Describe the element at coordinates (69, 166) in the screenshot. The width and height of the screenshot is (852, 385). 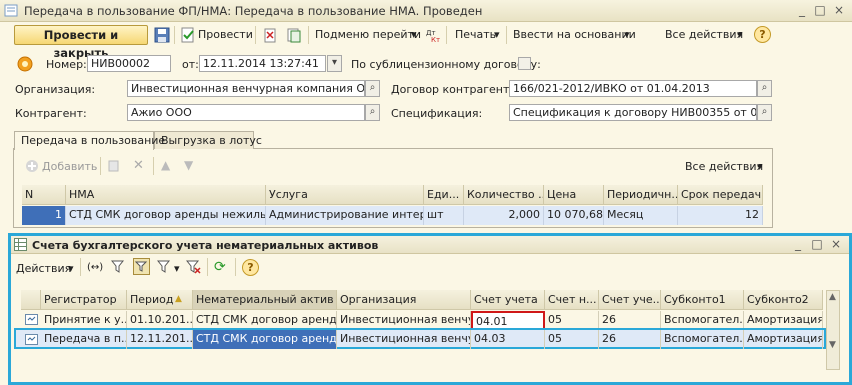
I see `add-button: Добавить` at that location.